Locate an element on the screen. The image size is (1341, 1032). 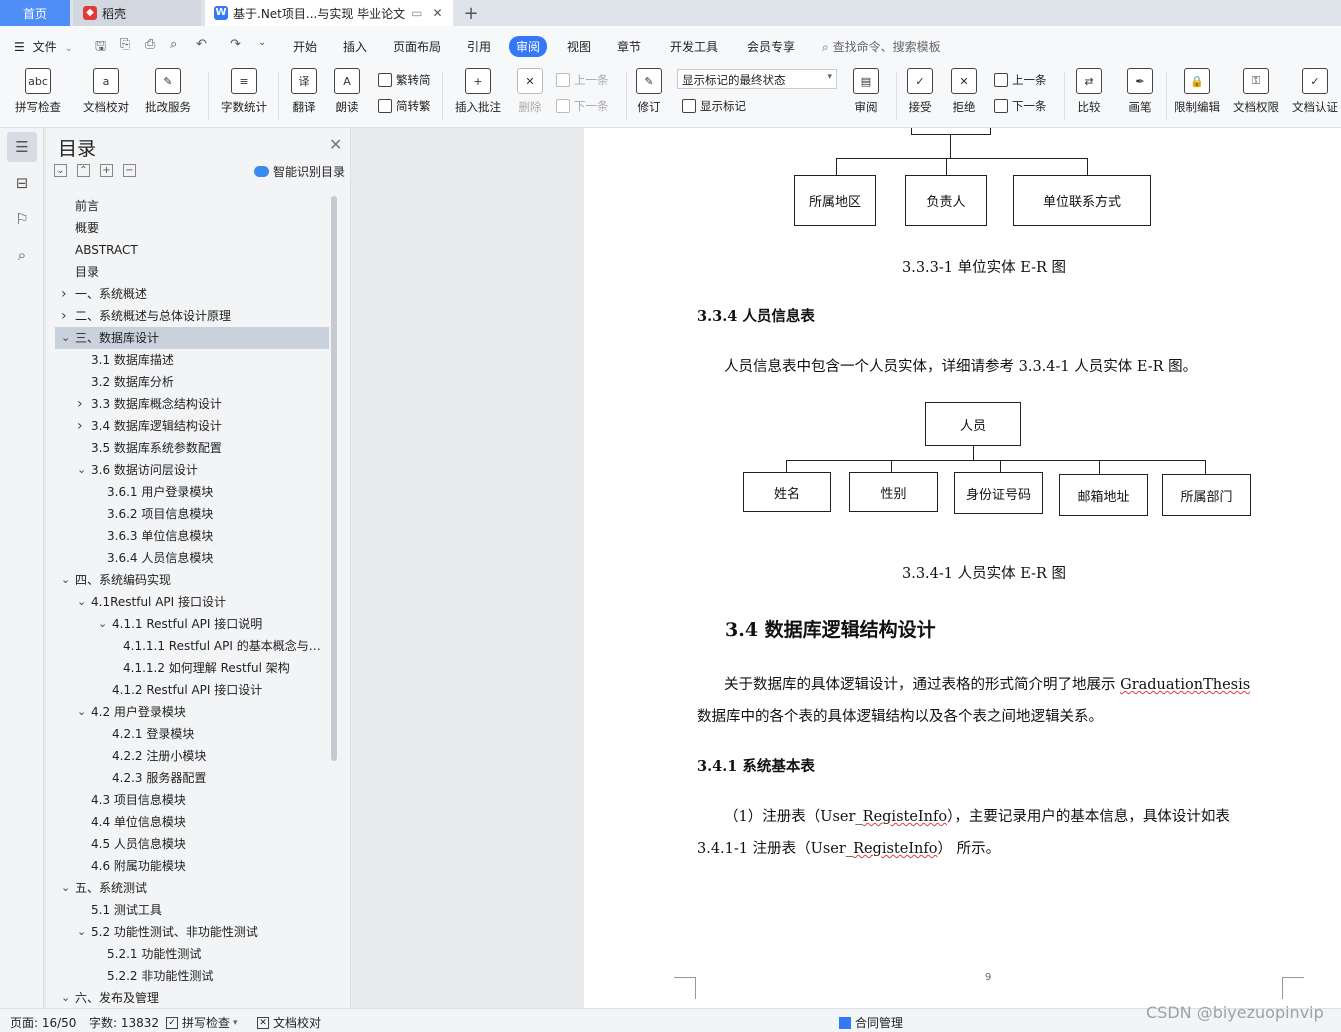
toc-item: › 3.3 数据库概念结构设计 is located at coordinates (192, 404).